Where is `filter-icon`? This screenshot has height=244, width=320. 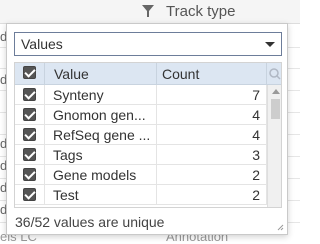 filter-icon is located at coordinates (148, 11).